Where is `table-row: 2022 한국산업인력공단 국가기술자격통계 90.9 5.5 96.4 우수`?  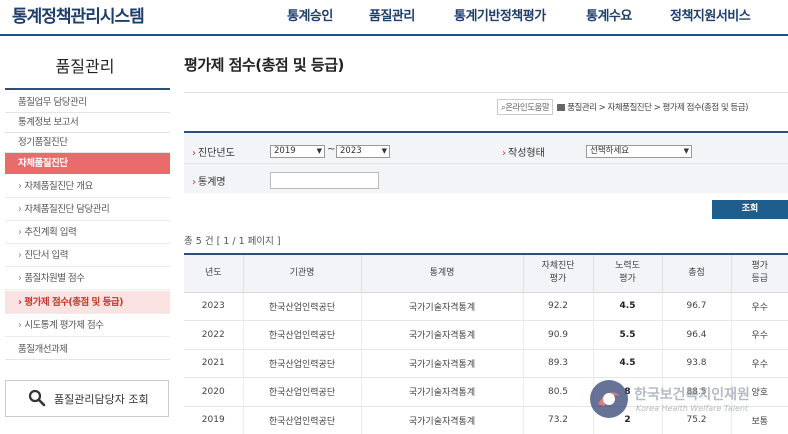
table-row: 2022 한국산업인력공단 국가기술자격통계 90.9 5.5 96.4 우수 is located at coordinates (486, 335).